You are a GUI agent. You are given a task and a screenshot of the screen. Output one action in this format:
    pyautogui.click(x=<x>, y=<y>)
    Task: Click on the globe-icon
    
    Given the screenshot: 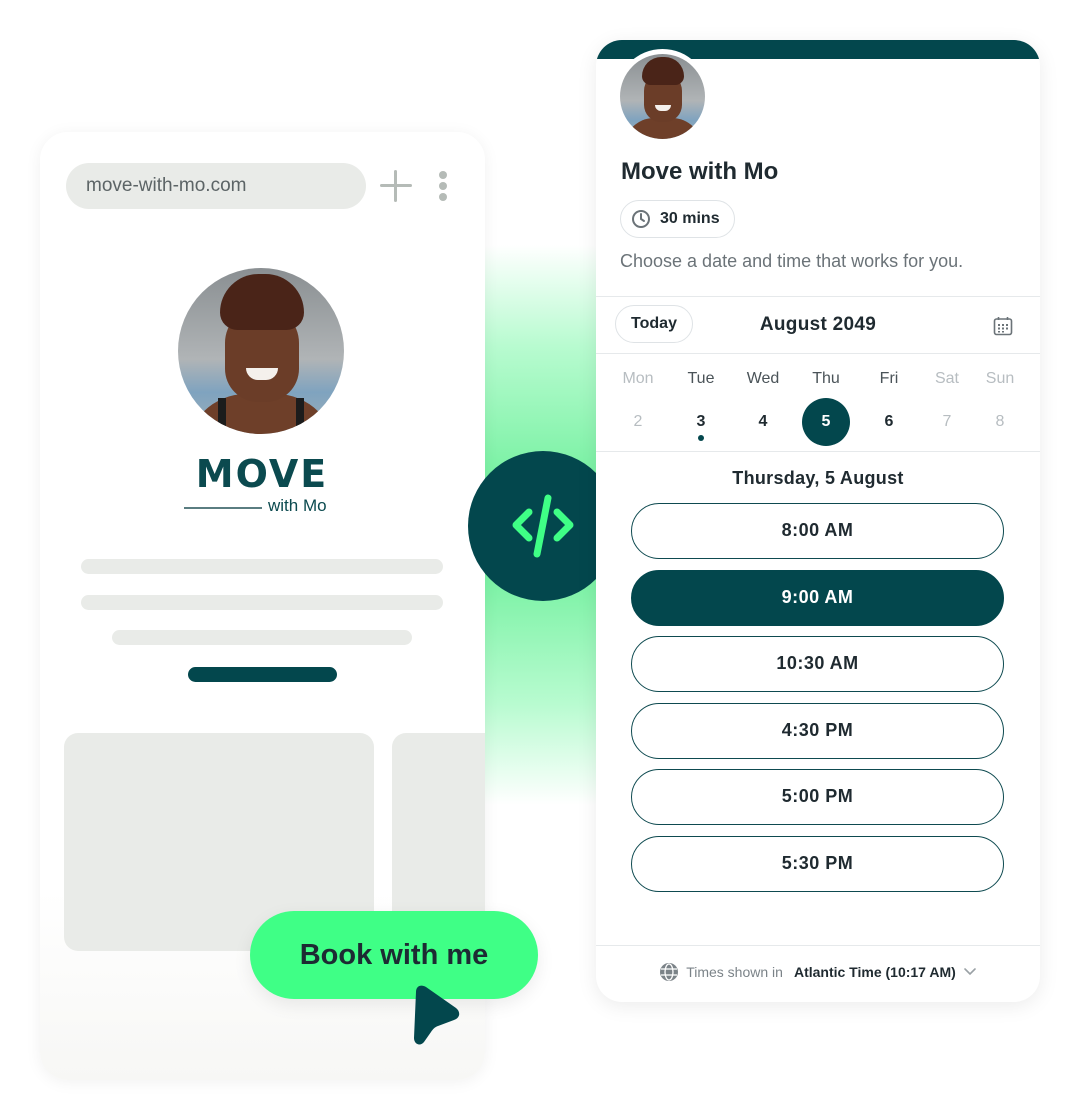 What is the action you would take?
    pyautogui.click(x=669, y=972)
    